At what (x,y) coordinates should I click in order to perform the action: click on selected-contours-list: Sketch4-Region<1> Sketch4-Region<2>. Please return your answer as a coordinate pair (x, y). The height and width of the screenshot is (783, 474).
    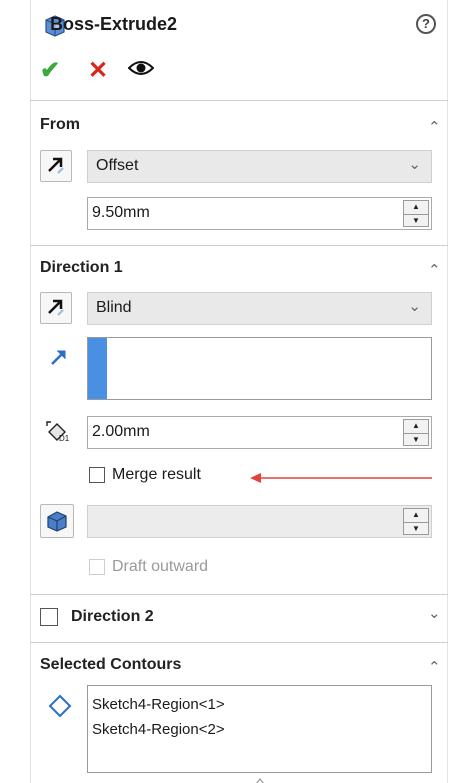
    Looking at the image, I should click on (259, 729).